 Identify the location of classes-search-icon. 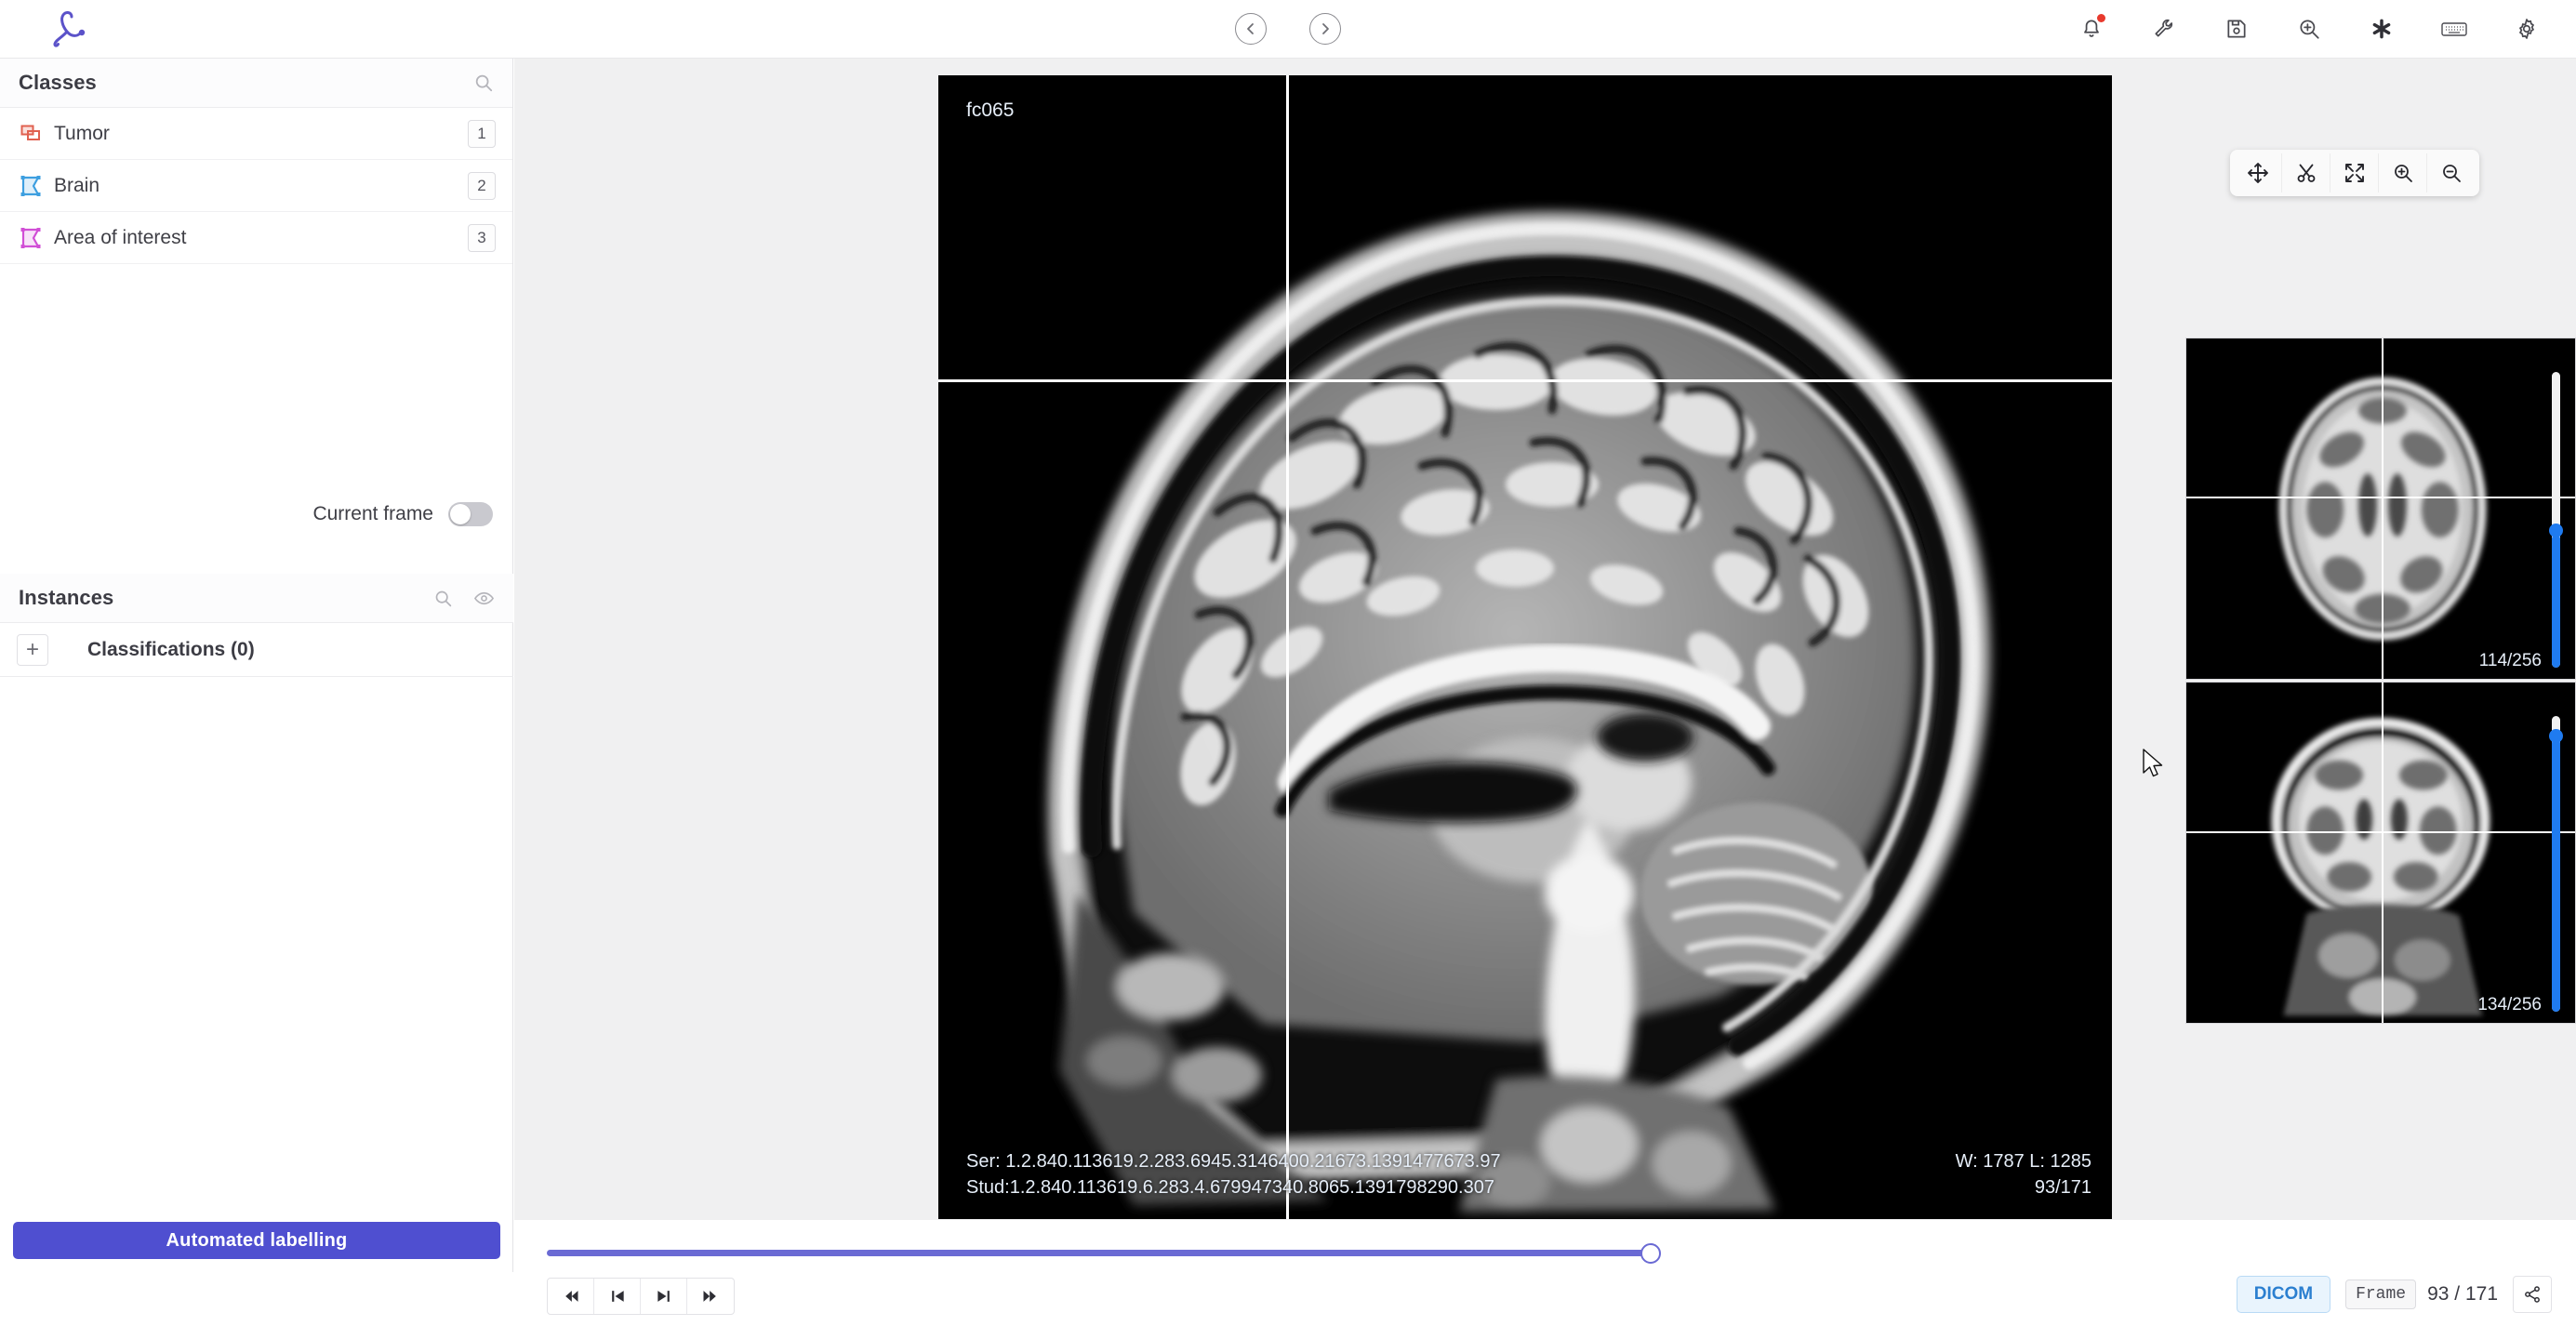
(483, 83).